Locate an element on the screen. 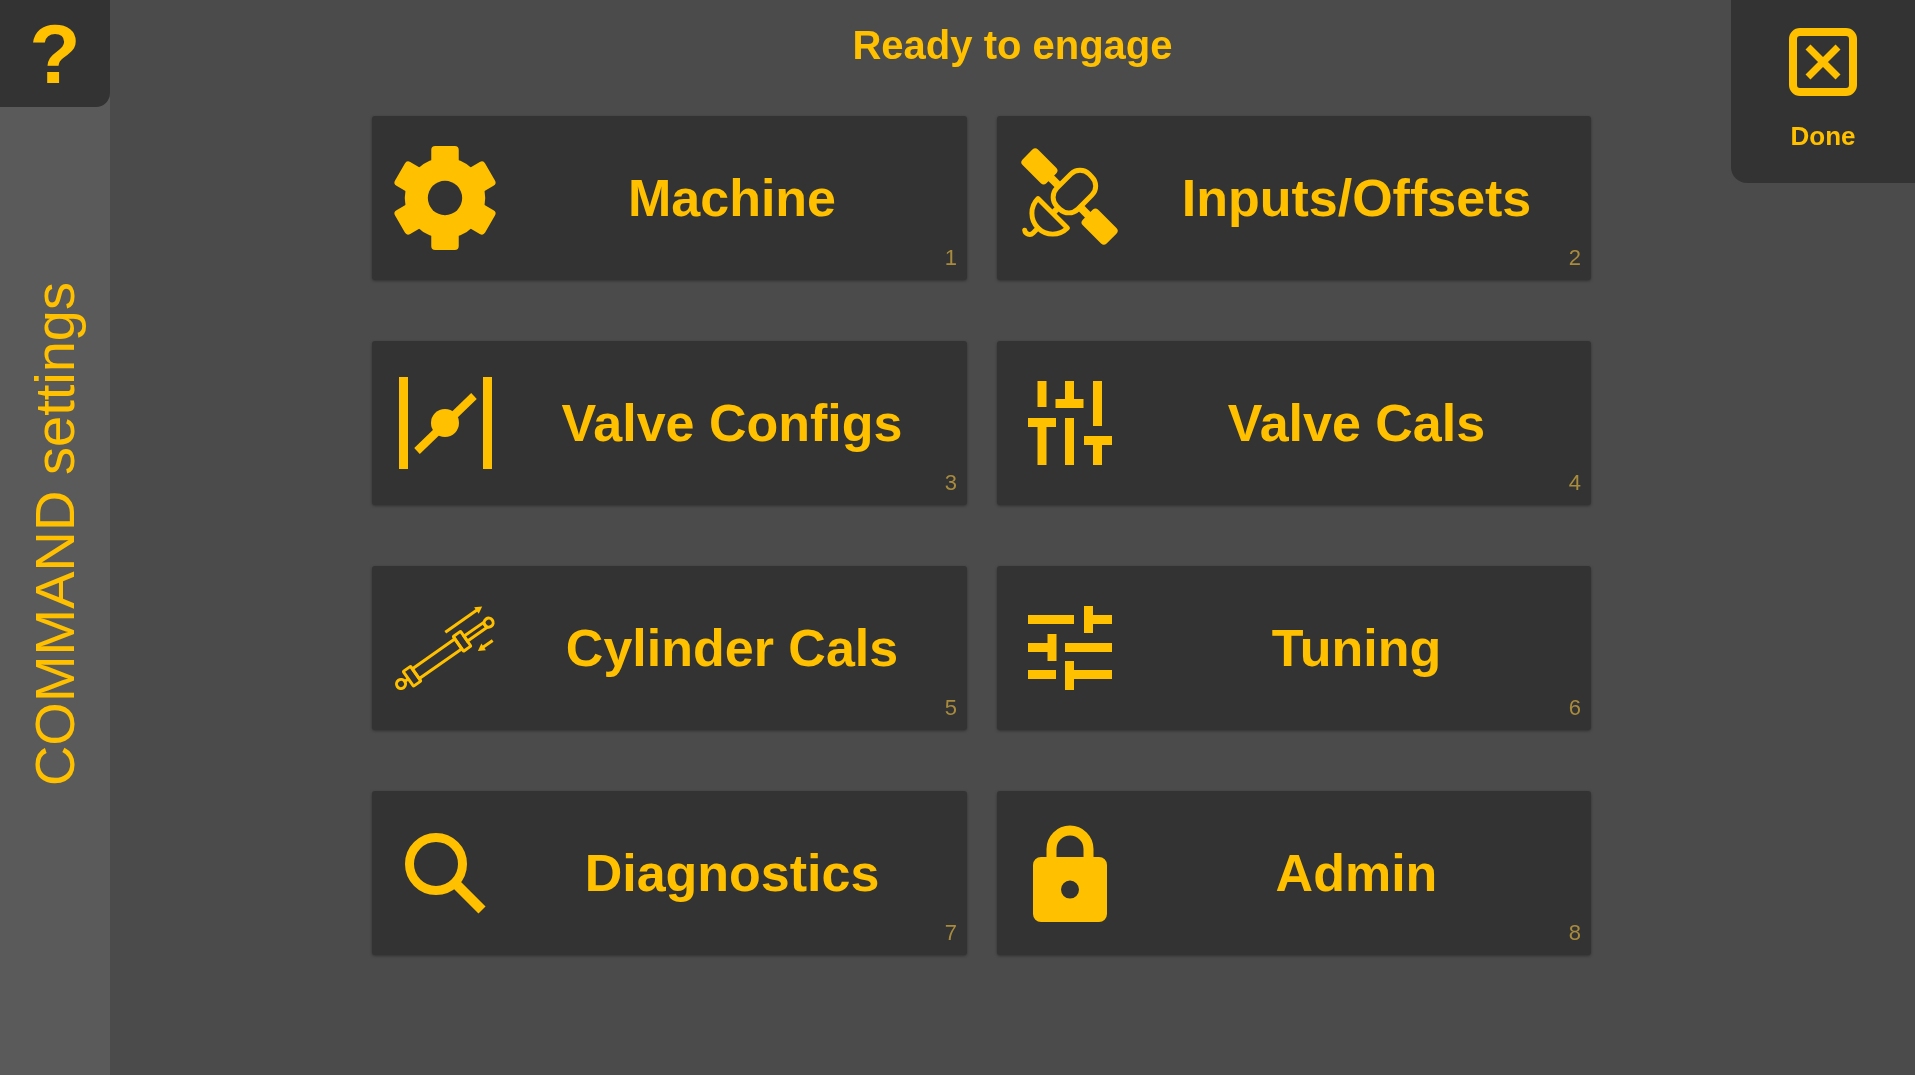  cylinder-icon is located at coordinates (445, 648).